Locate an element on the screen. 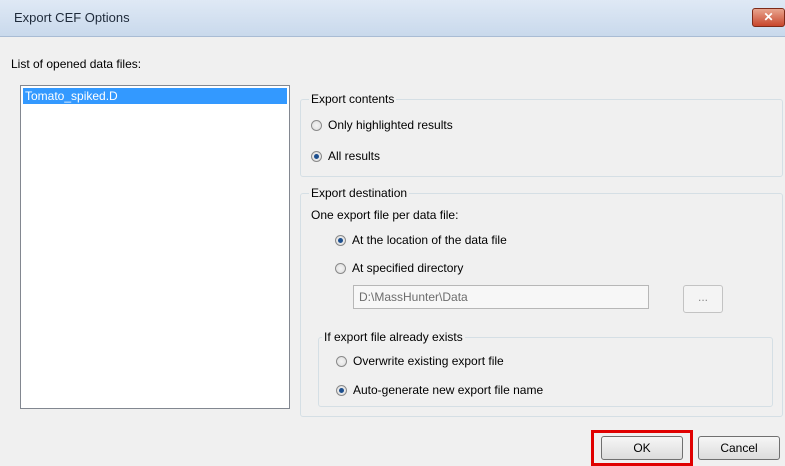  close-button: ✕ is located at coordinates (768, 17).